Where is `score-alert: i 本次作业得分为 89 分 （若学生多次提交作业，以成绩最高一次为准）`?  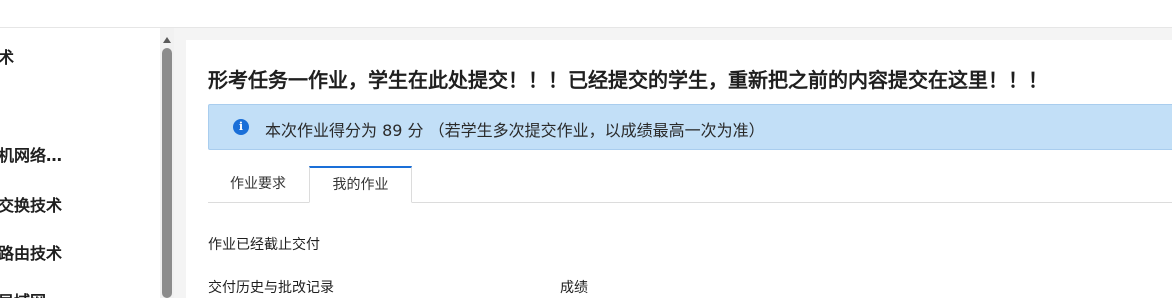 score-alert: i 本次作业得分为 89 分 （若学生多次提交作业，以成绩最高一次为准） is located at coordinates (690, 127).